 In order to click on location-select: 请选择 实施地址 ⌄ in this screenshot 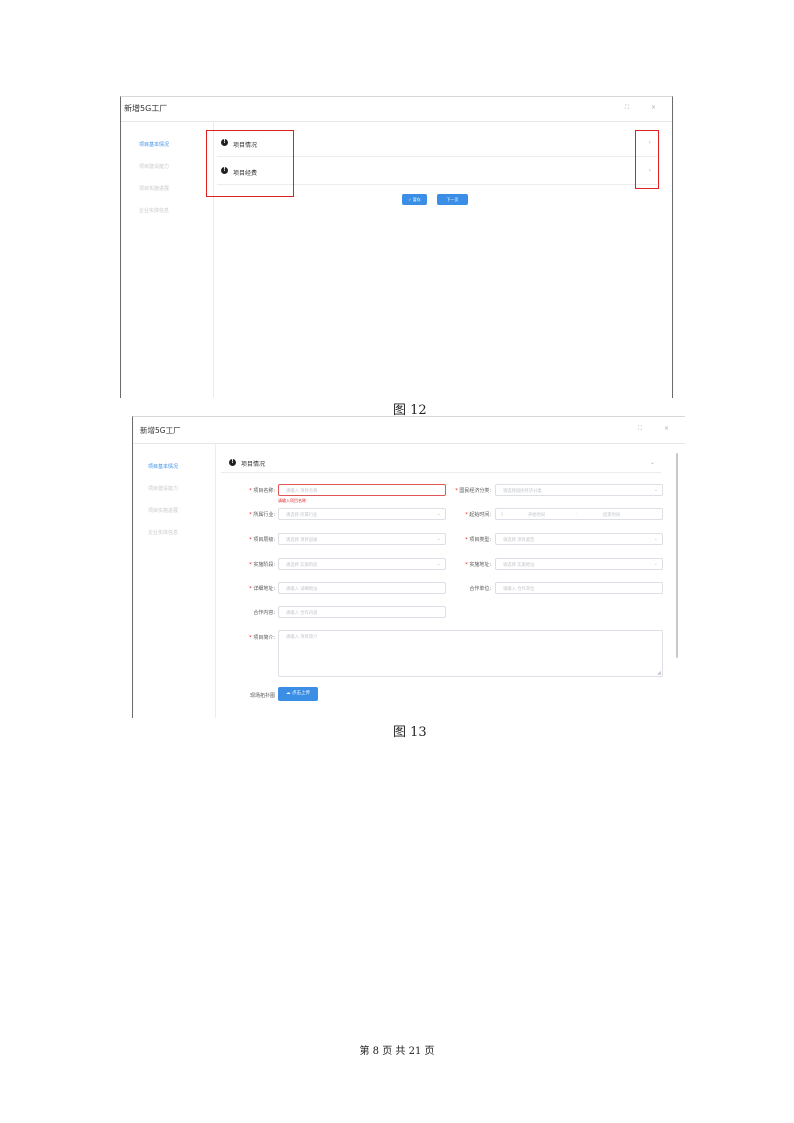, I will do `click(579, 564)`.